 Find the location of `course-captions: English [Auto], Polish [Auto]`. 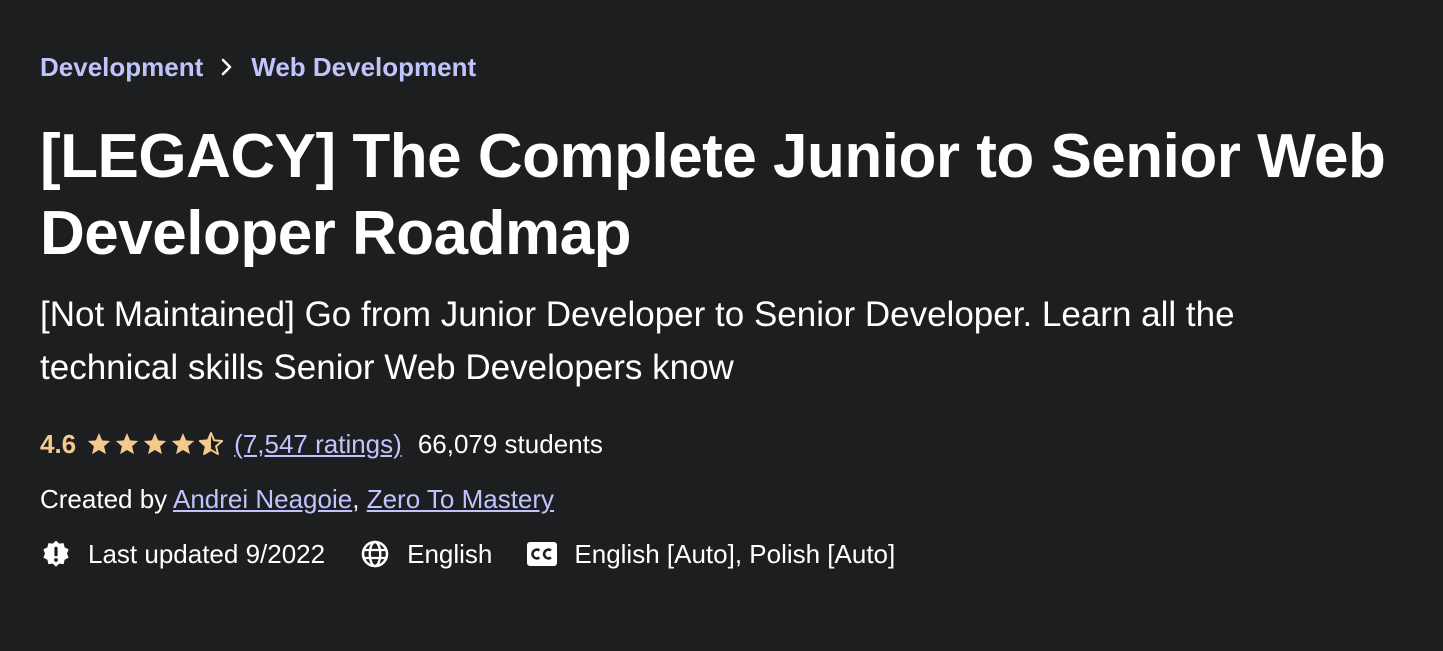

course-captions: English [Auto], Polish [Auto] is located at coordinates (710, 554).